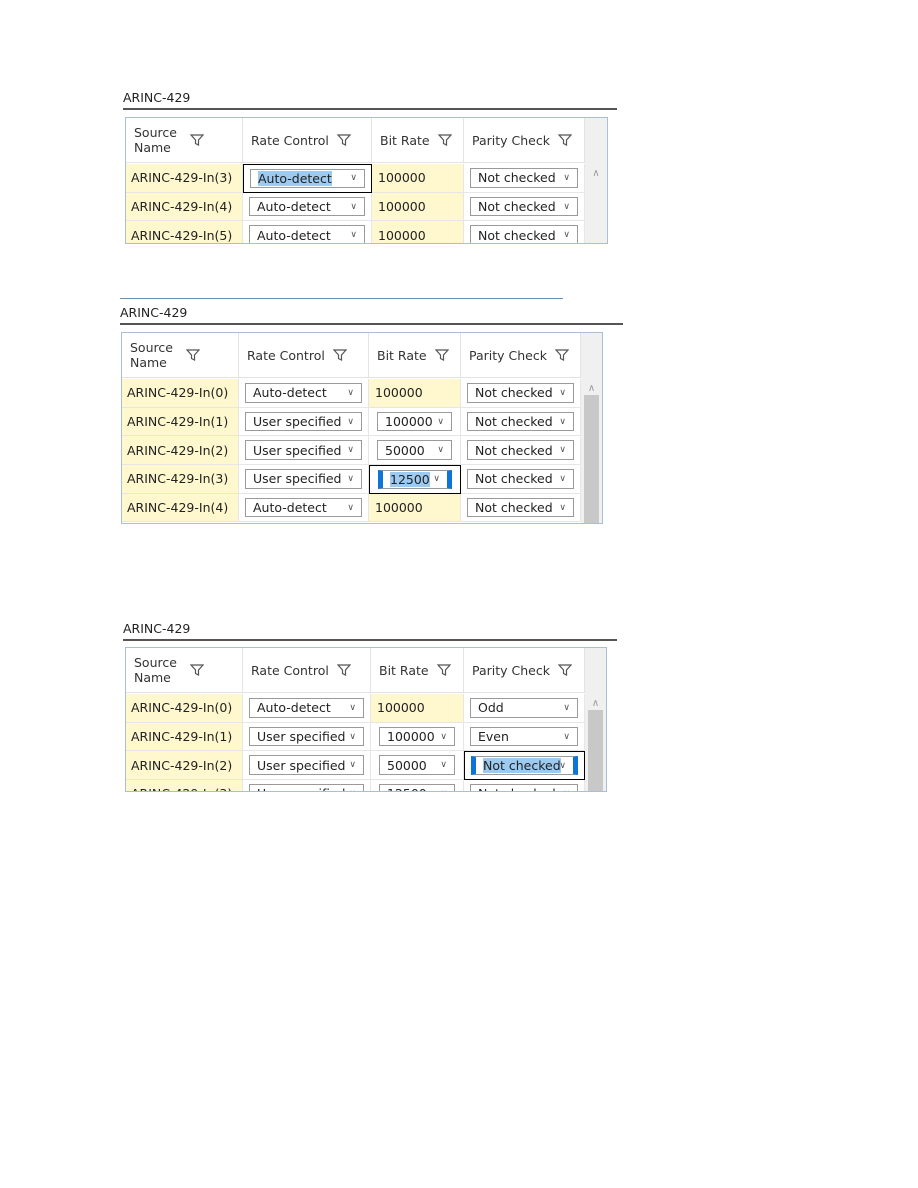  Describe the element at coordinates (524, 736) in the screenshot. I see `parity-dropdown: Even ∨` at that location.